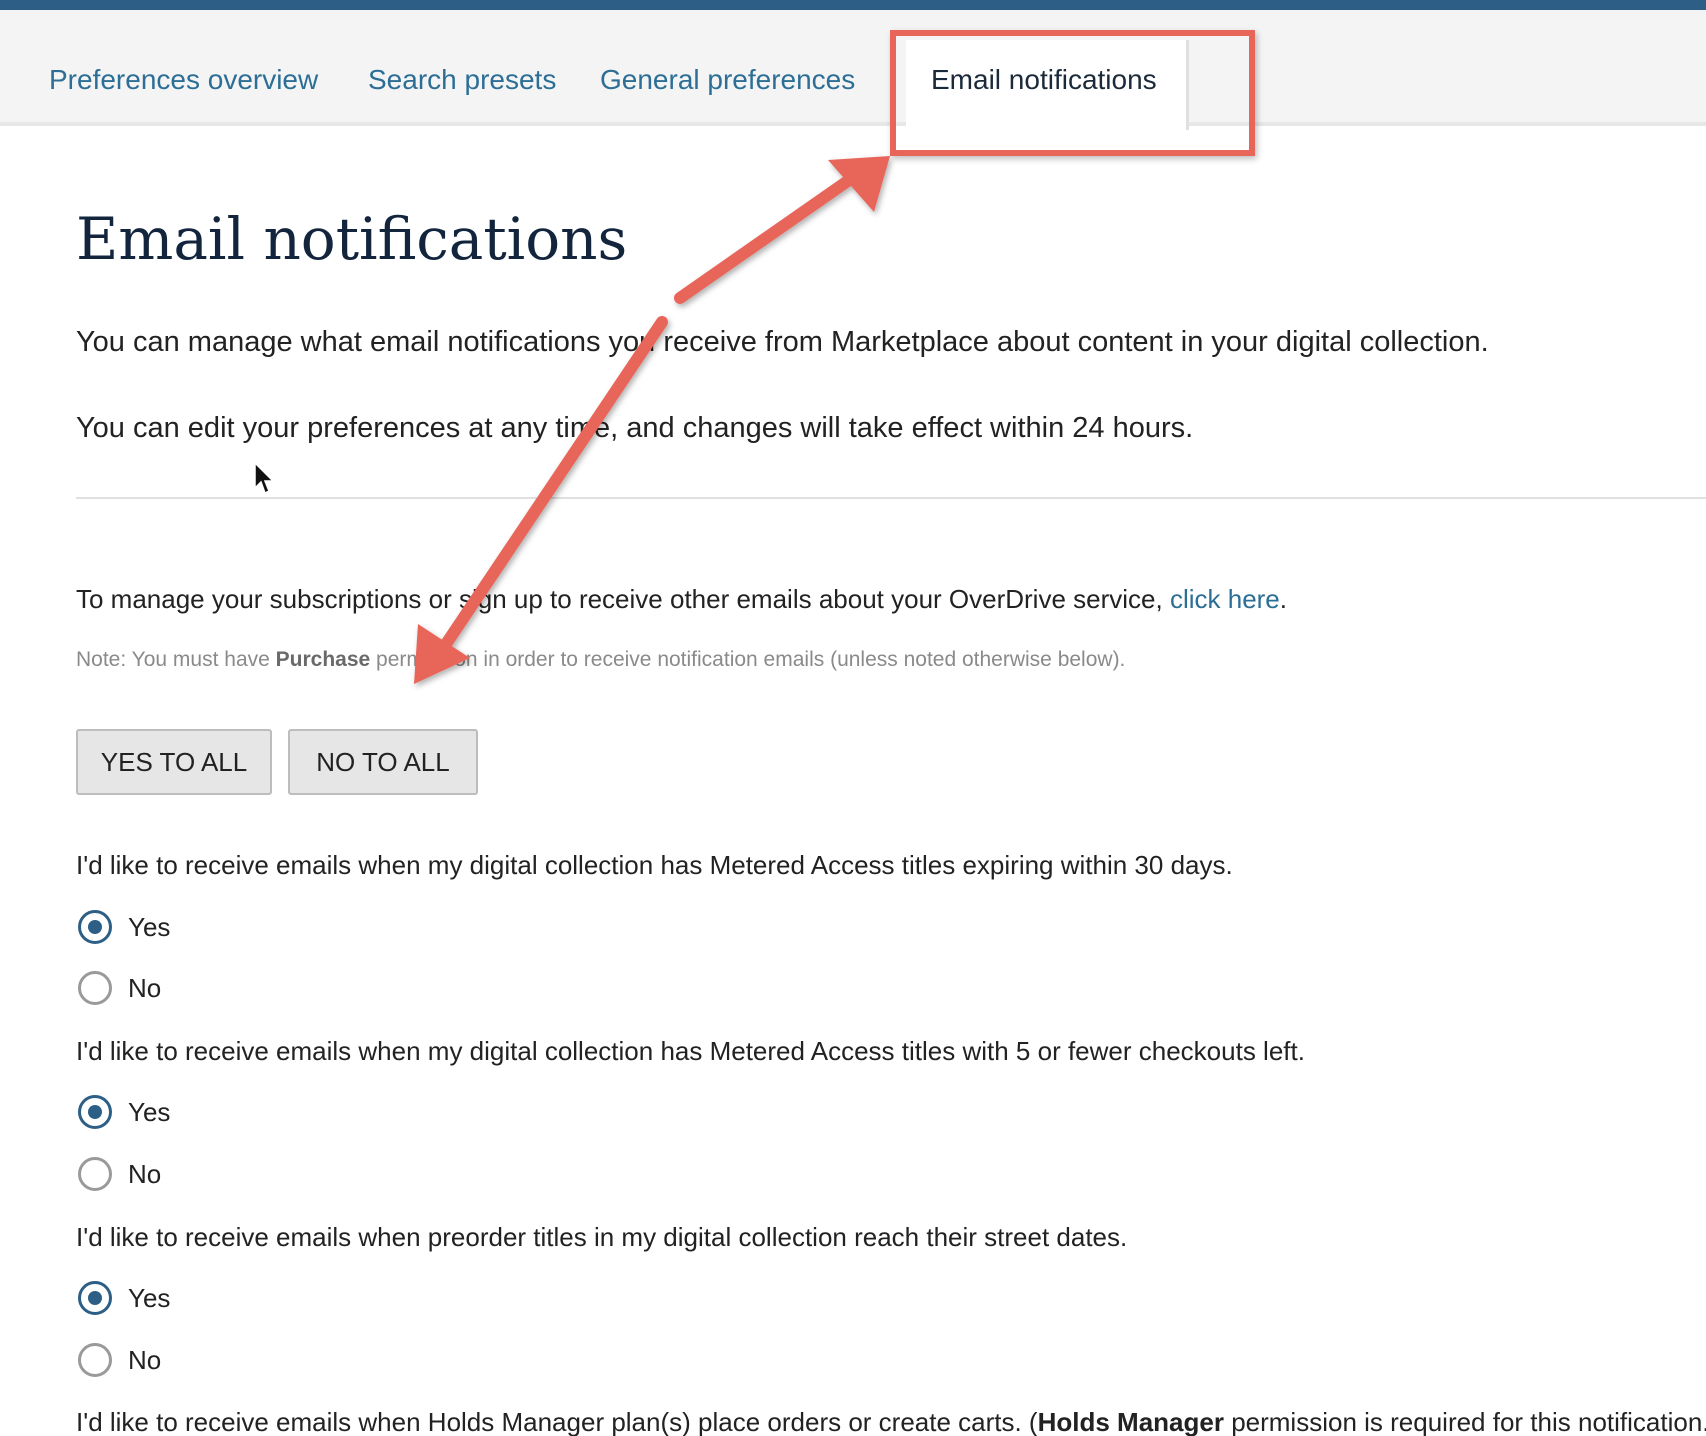 The width and height of the screenshot is (1706, 1436). Describe the element at coordinates (124, 1112) in the screenshot. I see `q2-yes-option: Yes` at that location.